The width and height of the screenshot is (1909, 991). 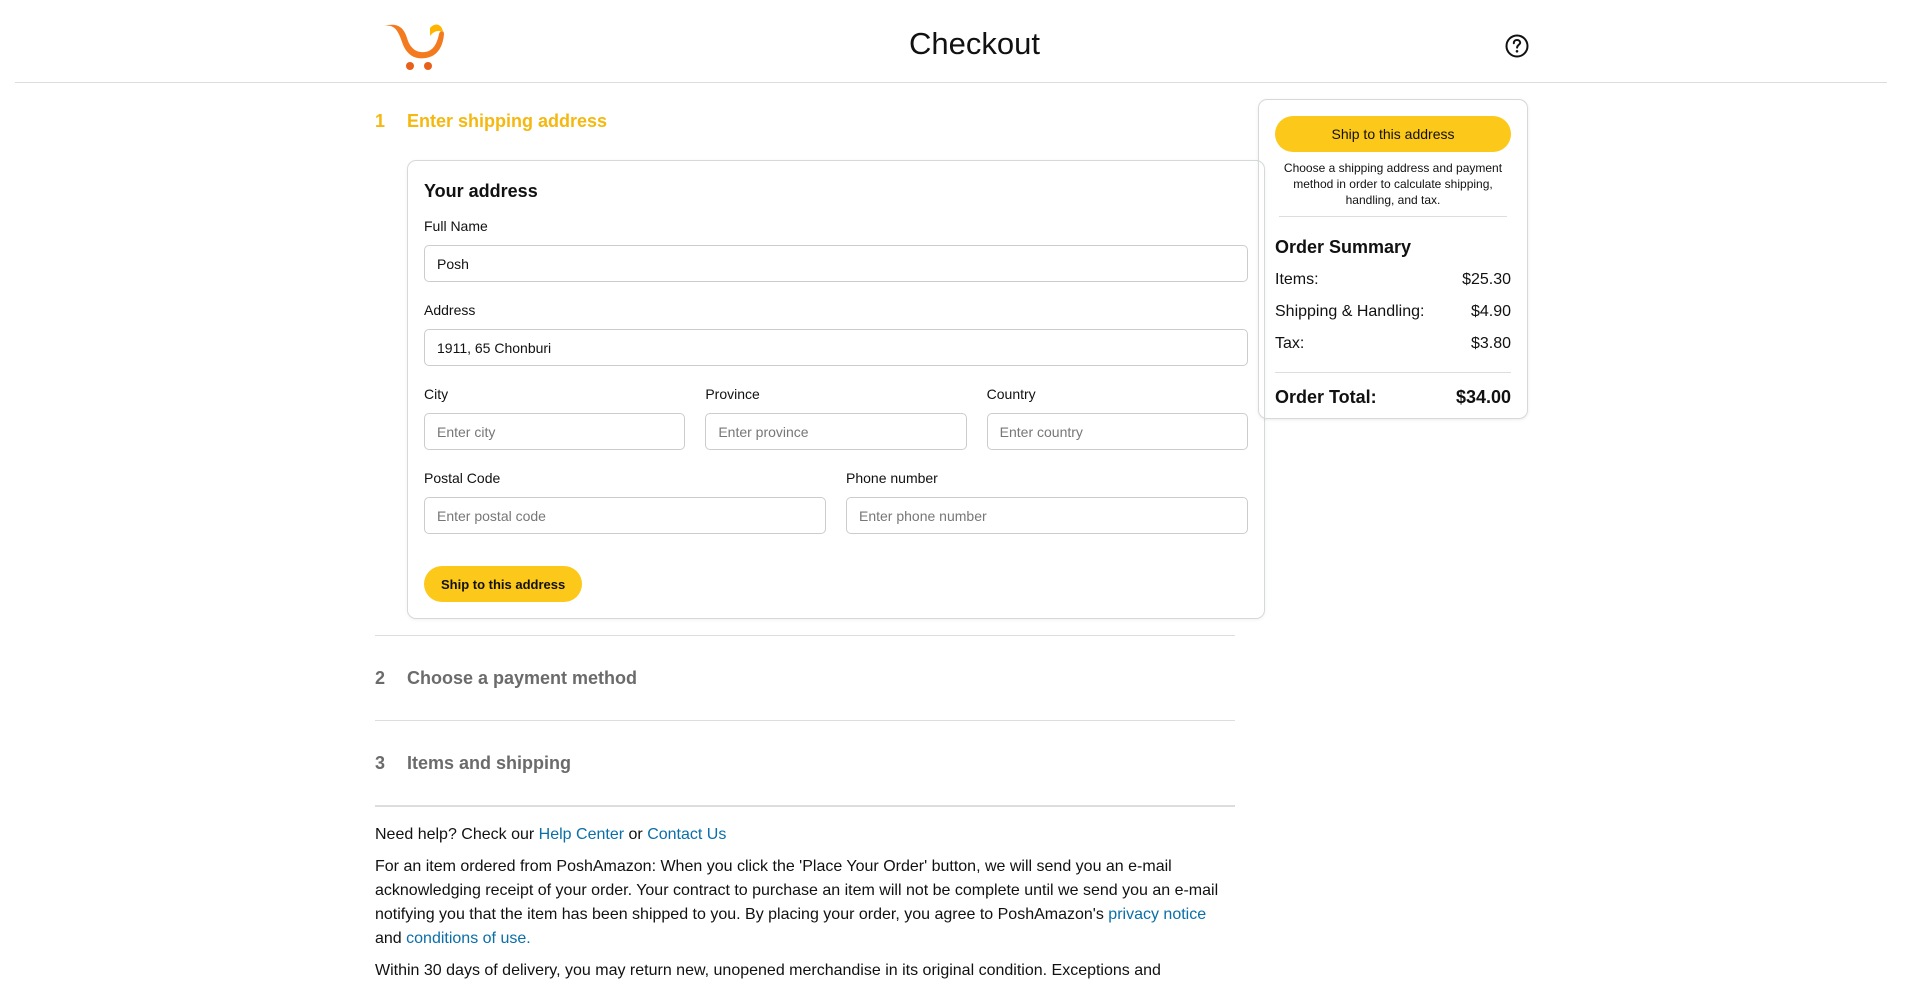 What do you see at coordinates (686, 834) in the screenshot?
I see `contact-us-link: Contact Us` at bounding box center [686, 834].